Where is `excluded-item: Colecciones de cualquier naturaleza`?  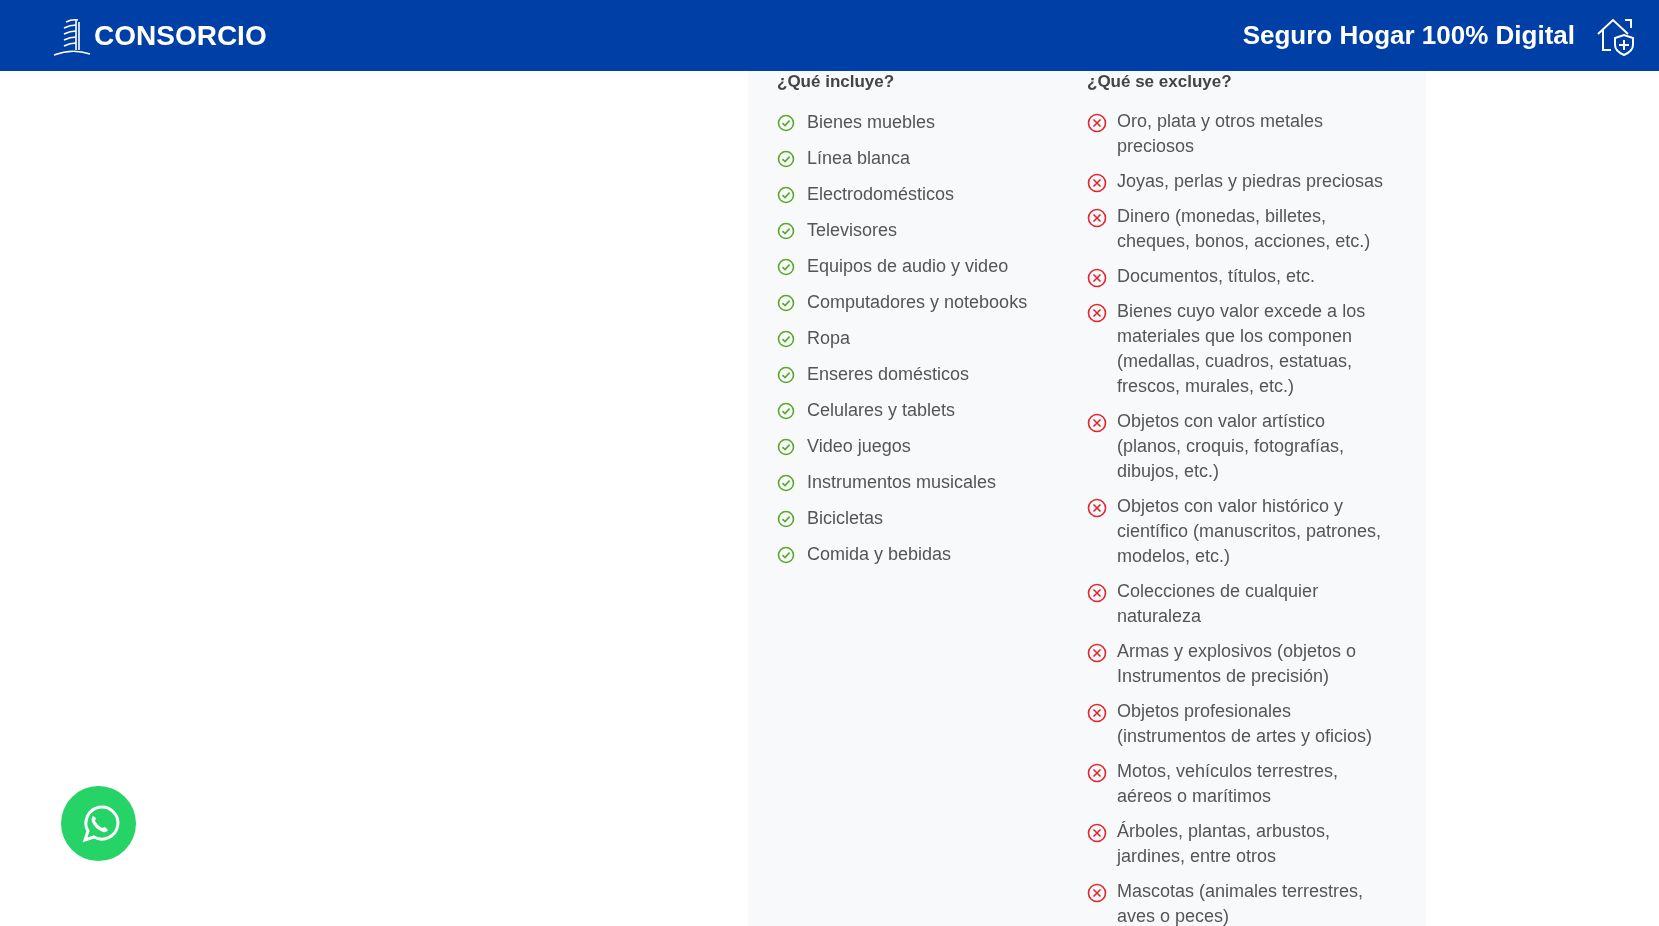 excluded-item: Colecciones de cualquier naturaleza is located at coordinates (1218, 604).